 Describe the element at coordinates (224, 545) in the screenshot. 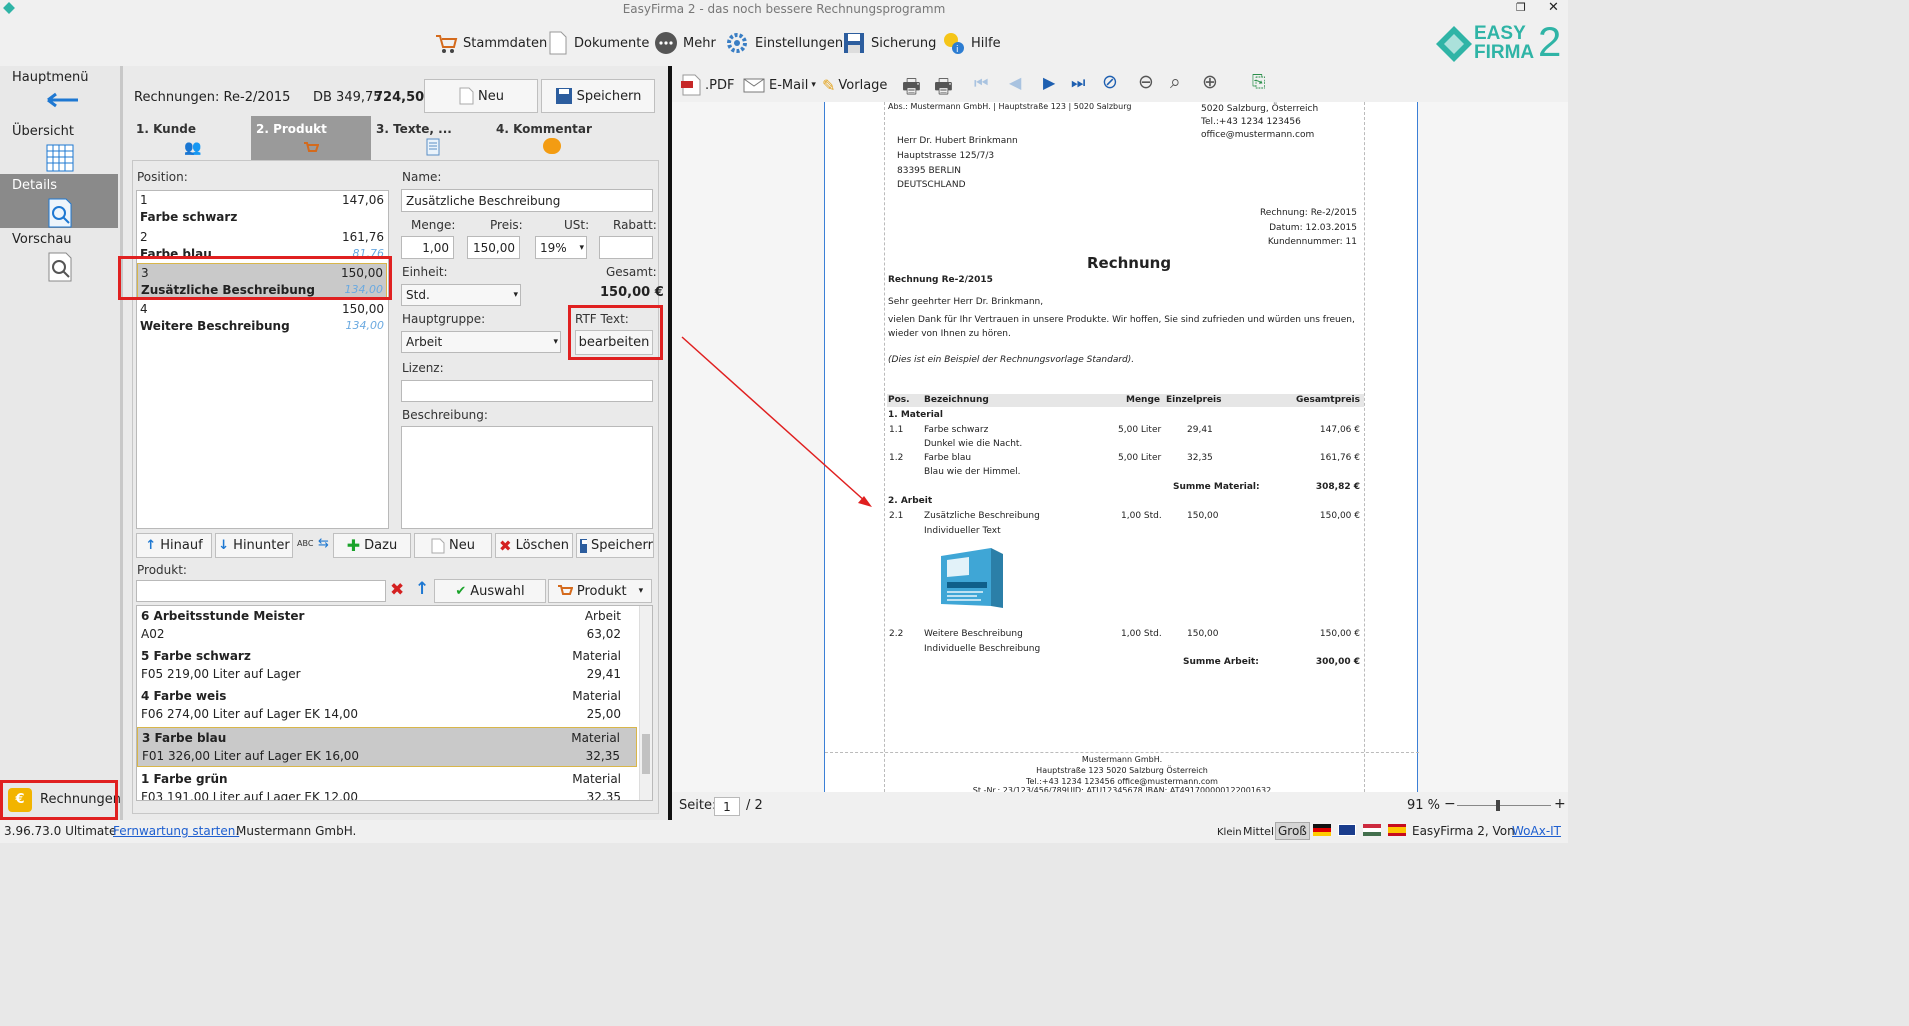

I see `arrow-down-icon: ↓` at that location.